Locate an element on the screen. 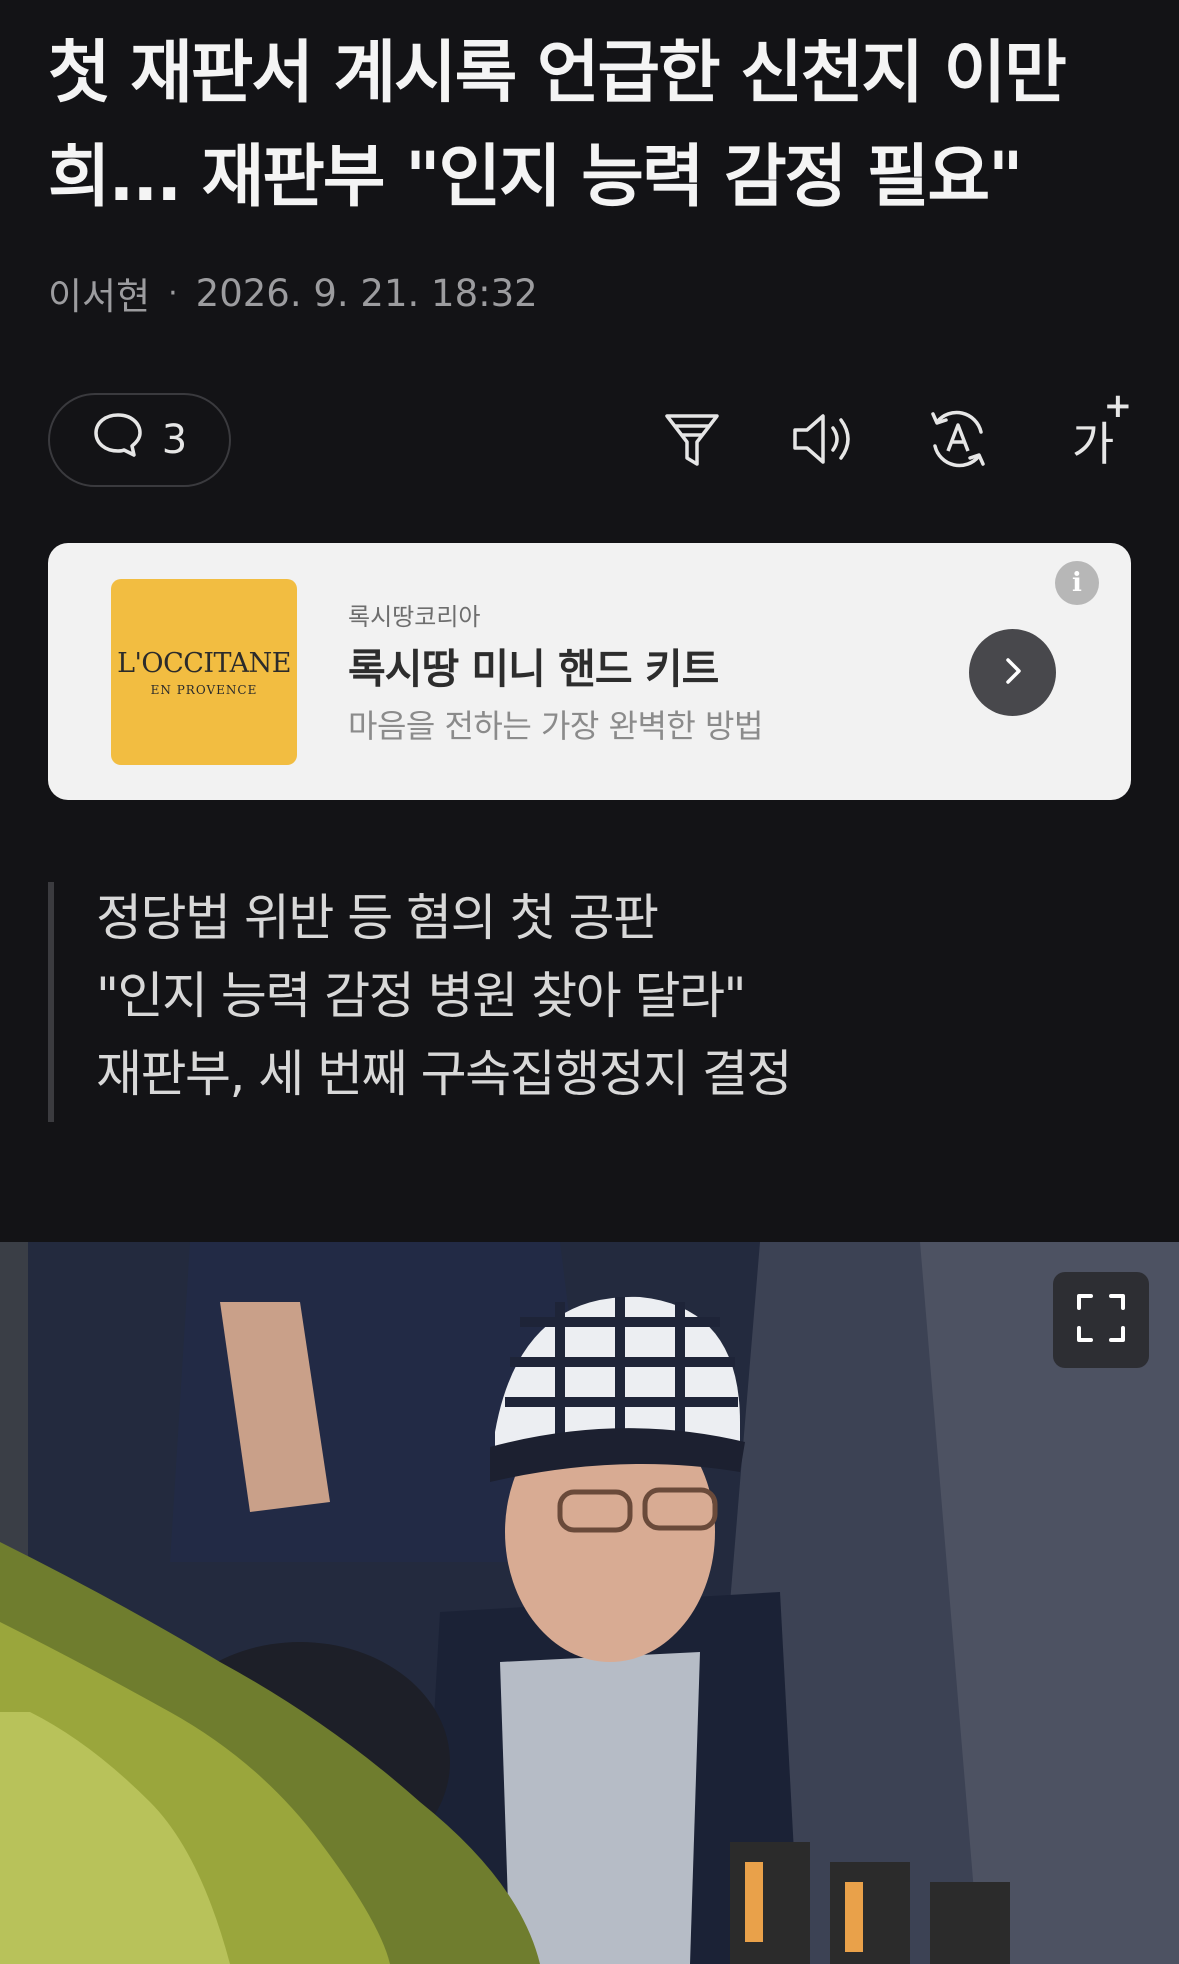 The image size is (1179, 1964). chevron-right-icon is located at coordinates (1013, 673).